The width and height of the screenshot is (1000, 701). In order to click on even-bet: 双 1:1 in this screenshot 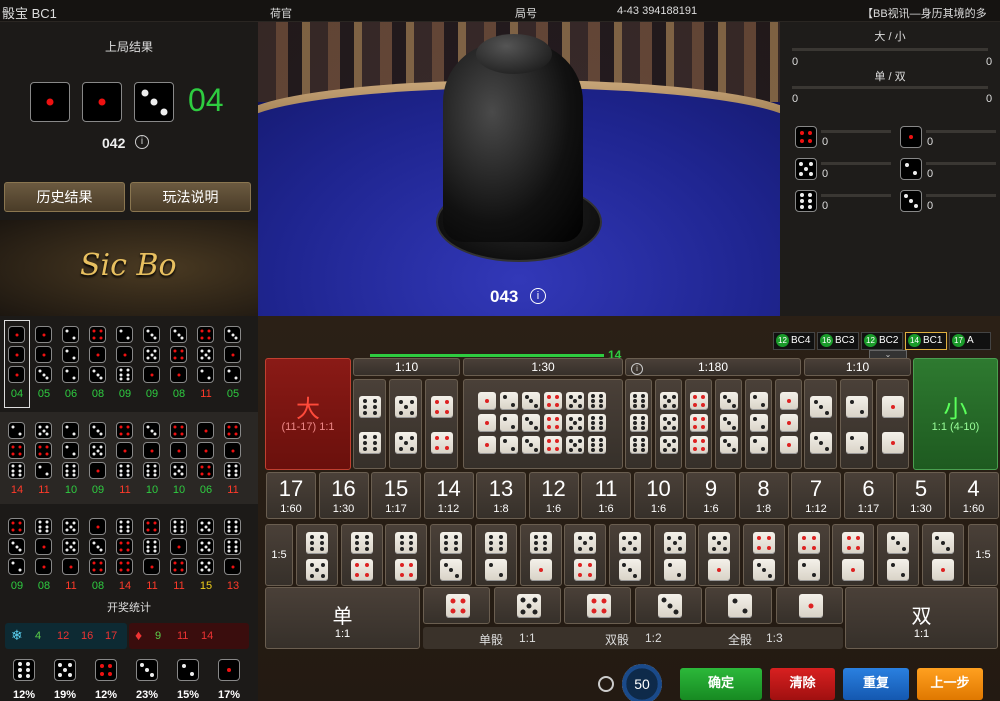, I will do `click(921, 618)`.